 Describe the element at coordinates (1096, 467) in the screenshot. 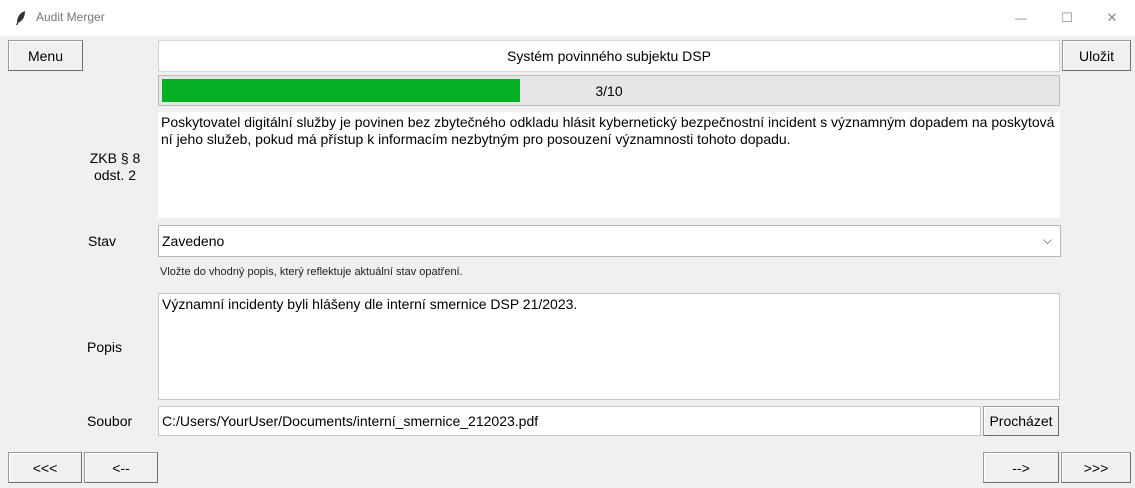

I see `last-page-button: >>>` at that location.